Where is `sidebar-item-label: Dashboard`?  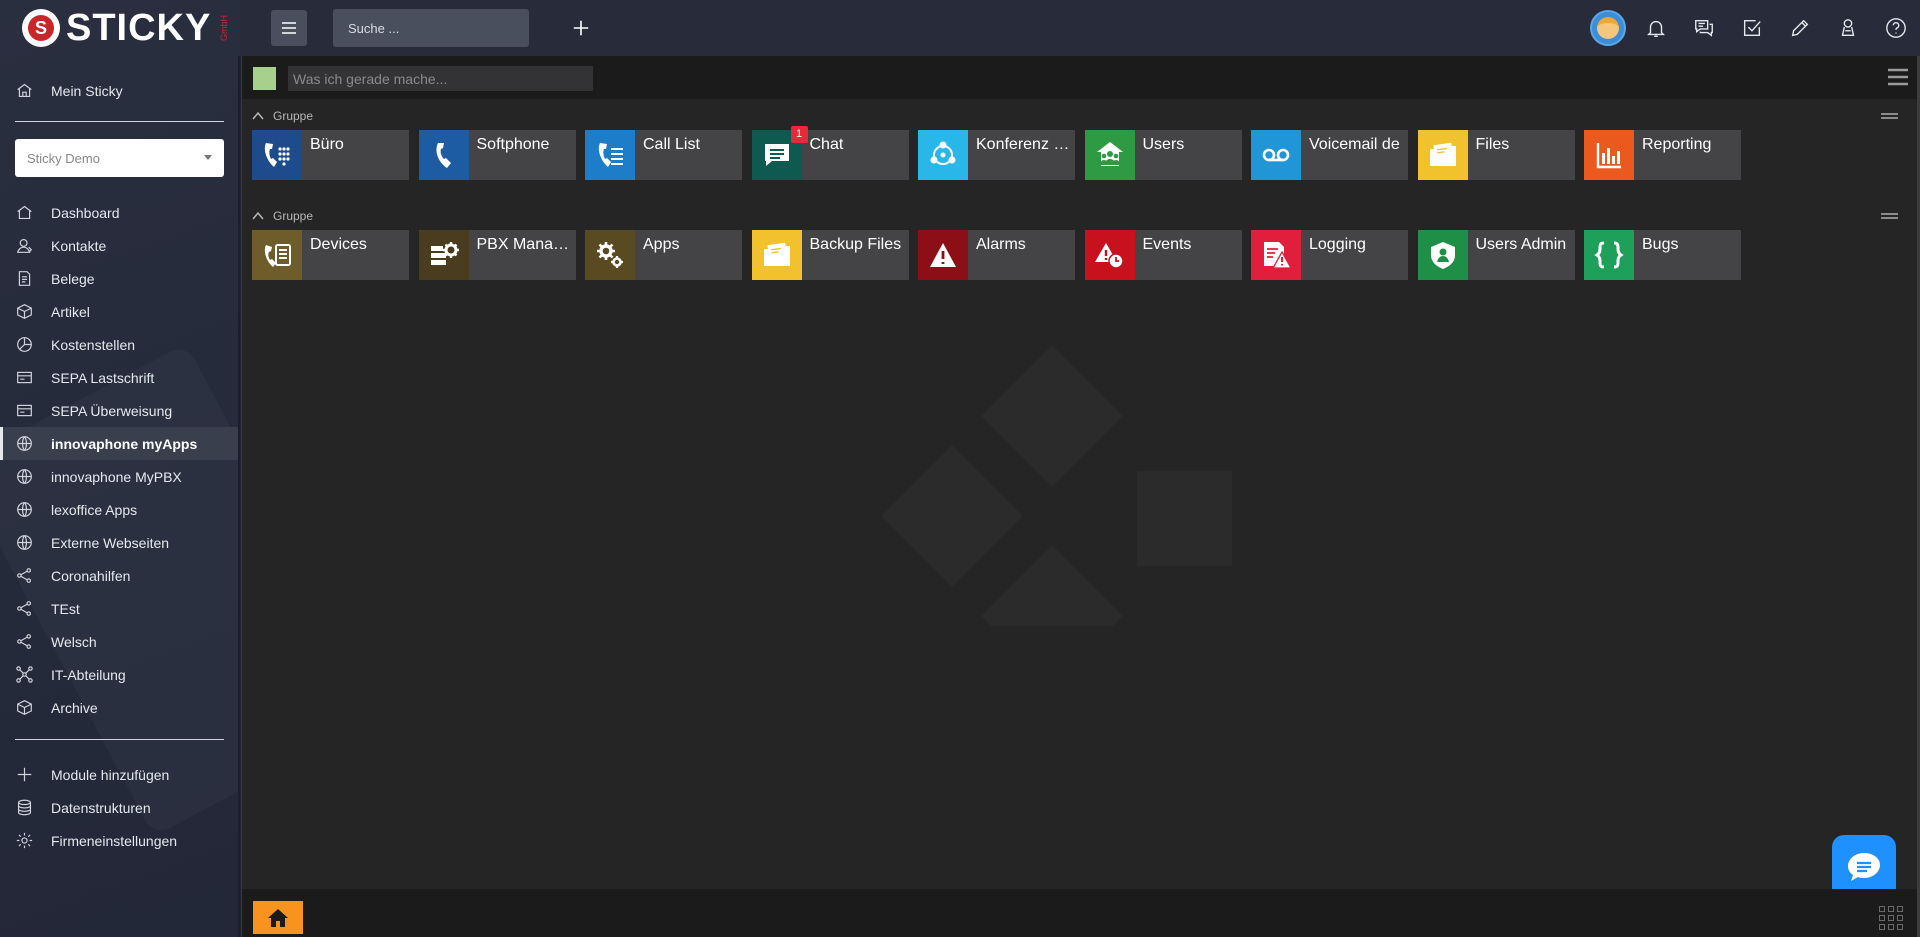 sidebar-item-label: Dashboard is located at coordinates (85, 212).